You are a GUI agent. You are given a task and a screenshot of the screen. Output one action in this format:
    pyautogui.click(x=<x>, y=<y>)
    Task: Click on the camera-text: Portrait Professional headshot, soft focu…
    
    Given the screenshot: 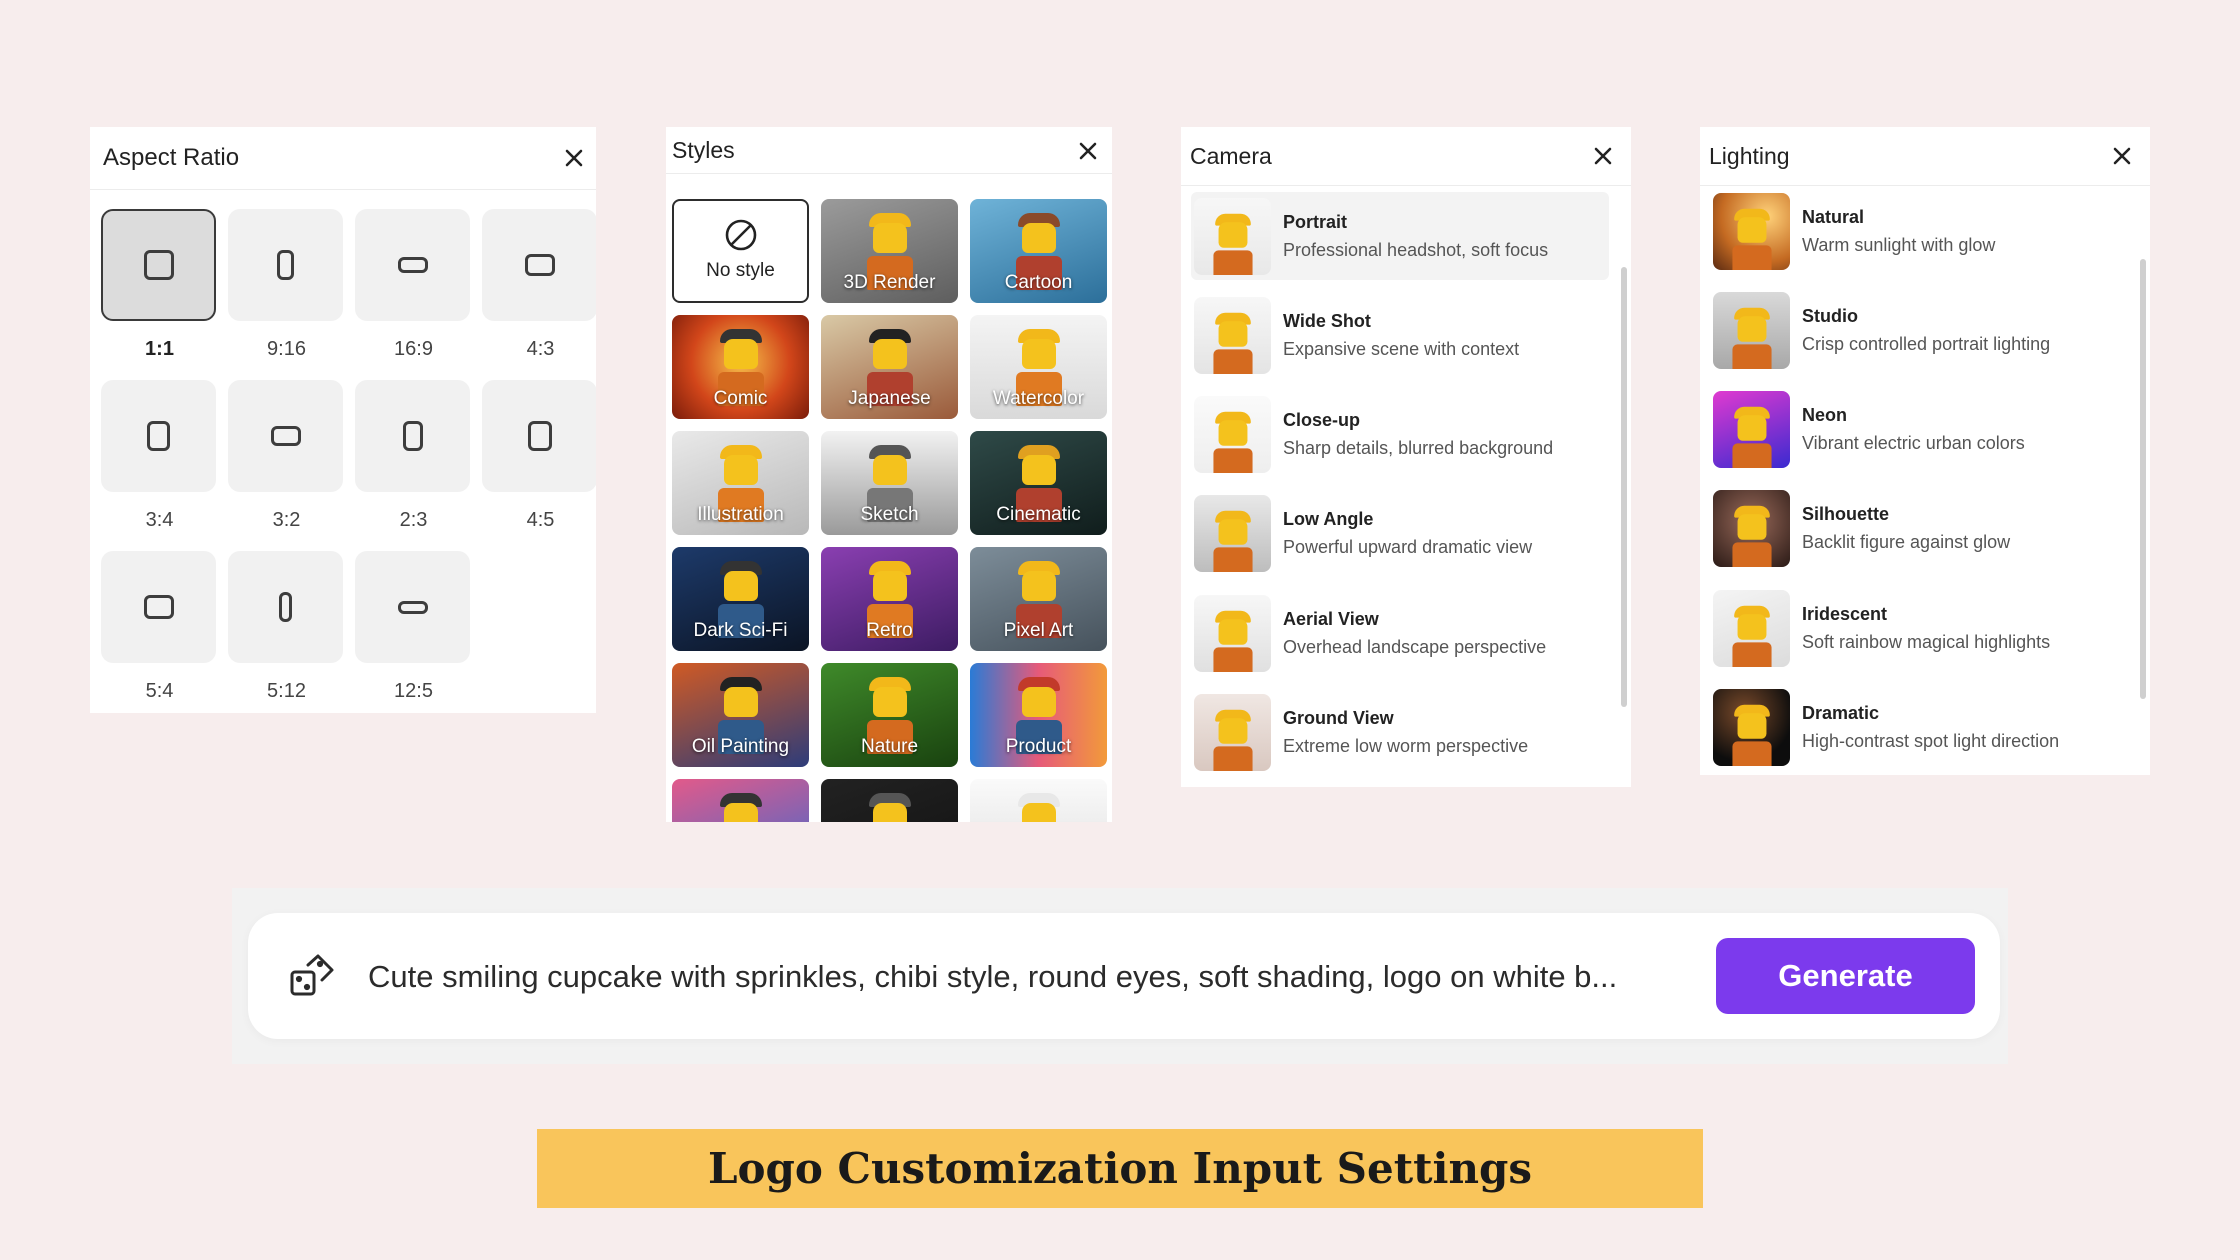 What is the action you would take?
    pyautogui.click(x=1415, y=236)
    